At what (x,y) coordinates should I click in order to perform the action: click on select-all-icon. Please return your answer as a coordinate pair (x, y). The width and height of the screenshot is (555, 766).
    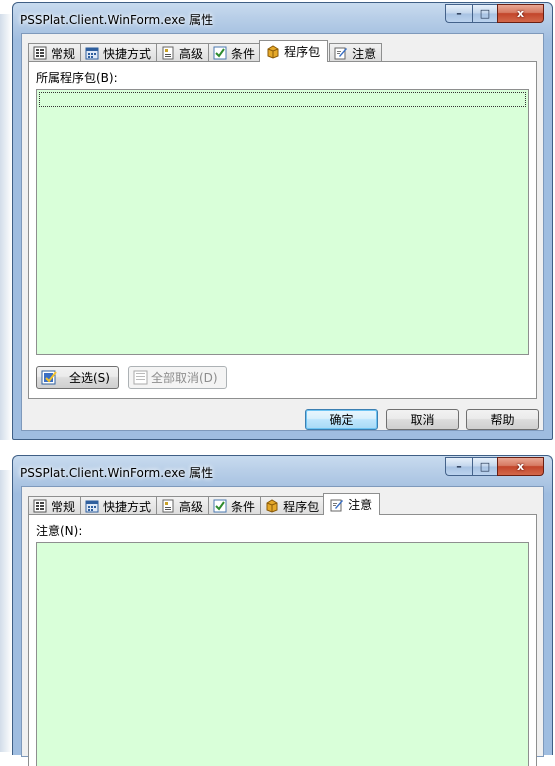
    Looking at the image, I should click on (49, 378).